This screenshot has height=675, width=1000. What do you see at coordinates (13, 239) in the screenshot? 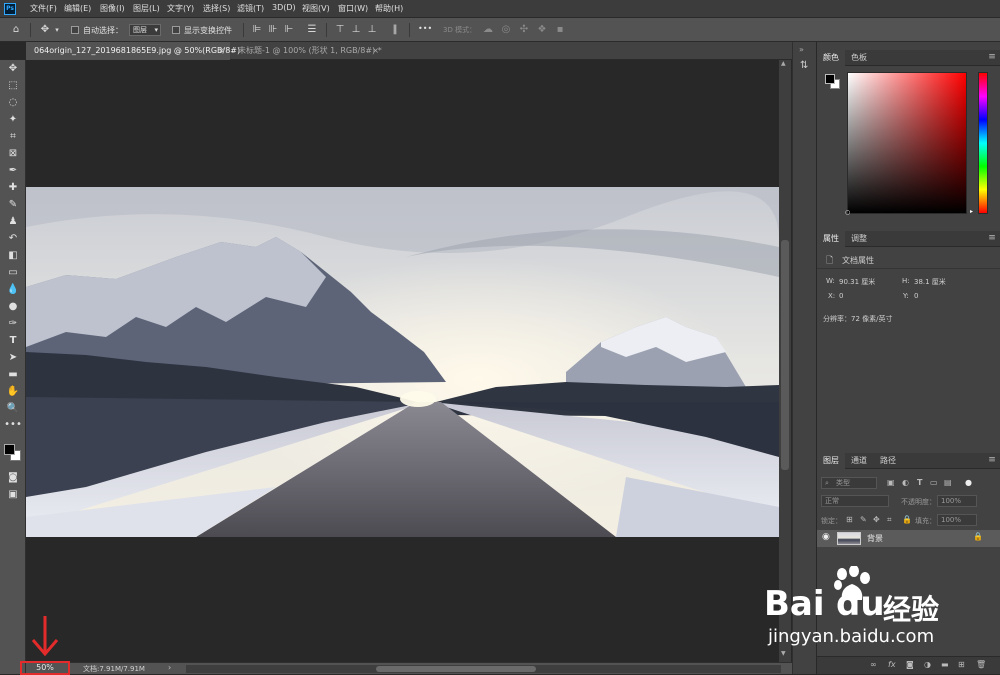
I see `history-brush-icon: ↶` at bounding box center [13, 239].